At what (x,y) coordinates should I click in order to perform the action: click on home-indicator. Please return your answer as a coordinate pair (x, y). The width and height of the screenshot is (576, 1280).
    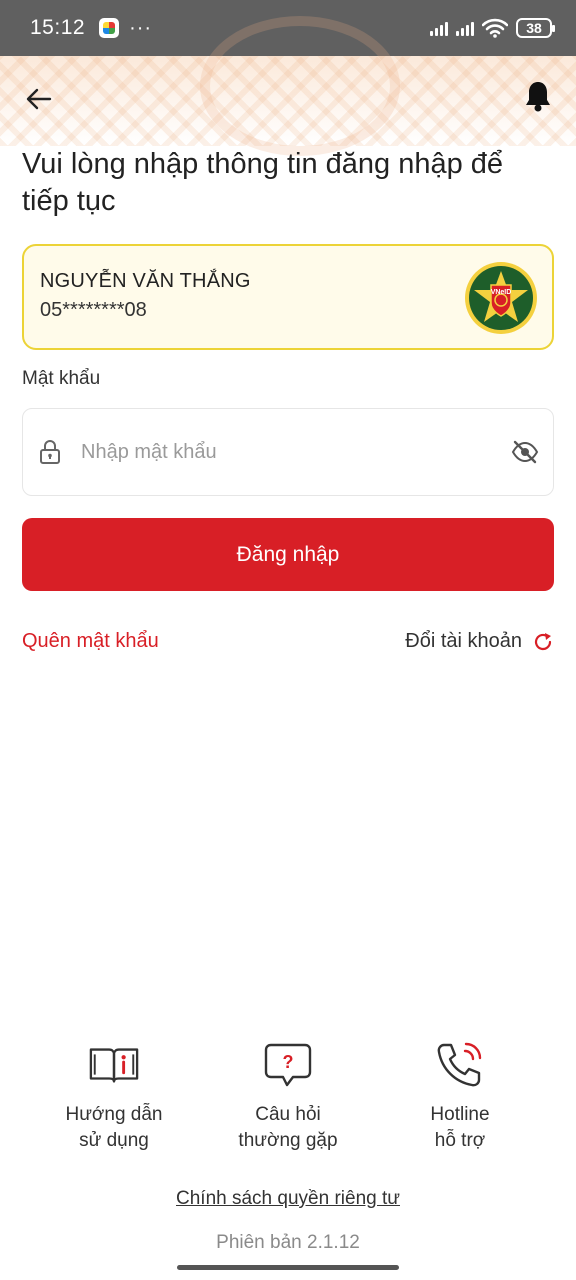
    Looking at the image, I should click on (288, 1267).